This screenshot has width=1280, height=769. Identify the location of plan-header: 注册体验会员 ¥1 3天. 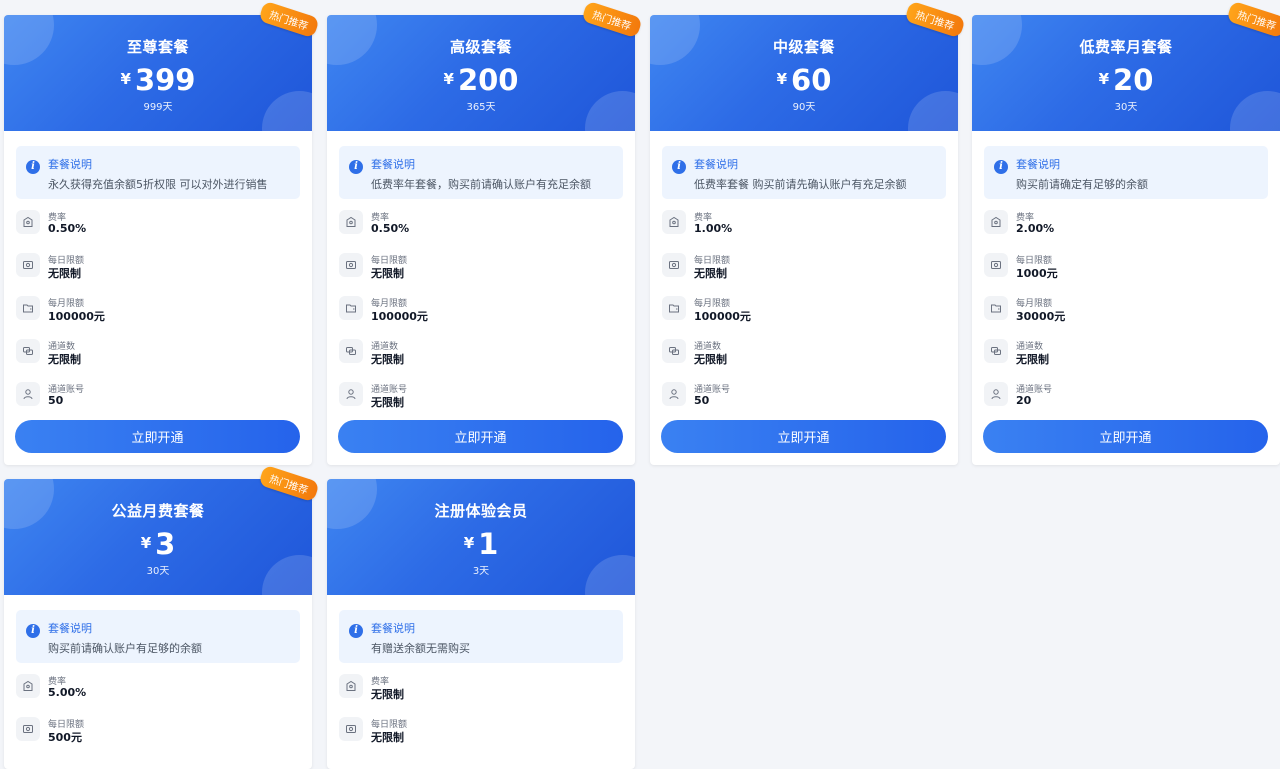
(481, 537).